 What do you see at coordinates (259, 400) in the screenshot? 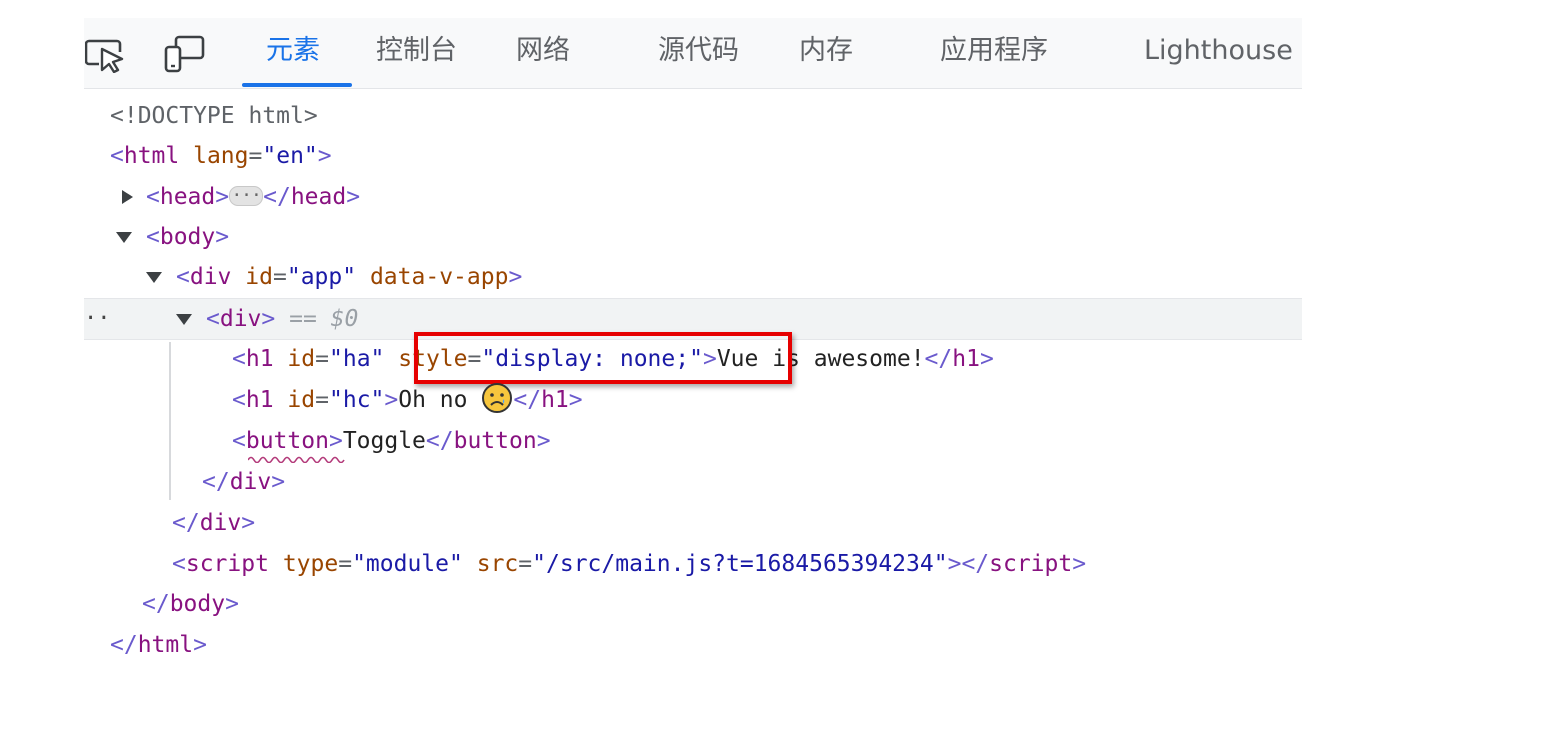
I see `h1-hc-tag-name: h1` at bounding box center [259, 400].